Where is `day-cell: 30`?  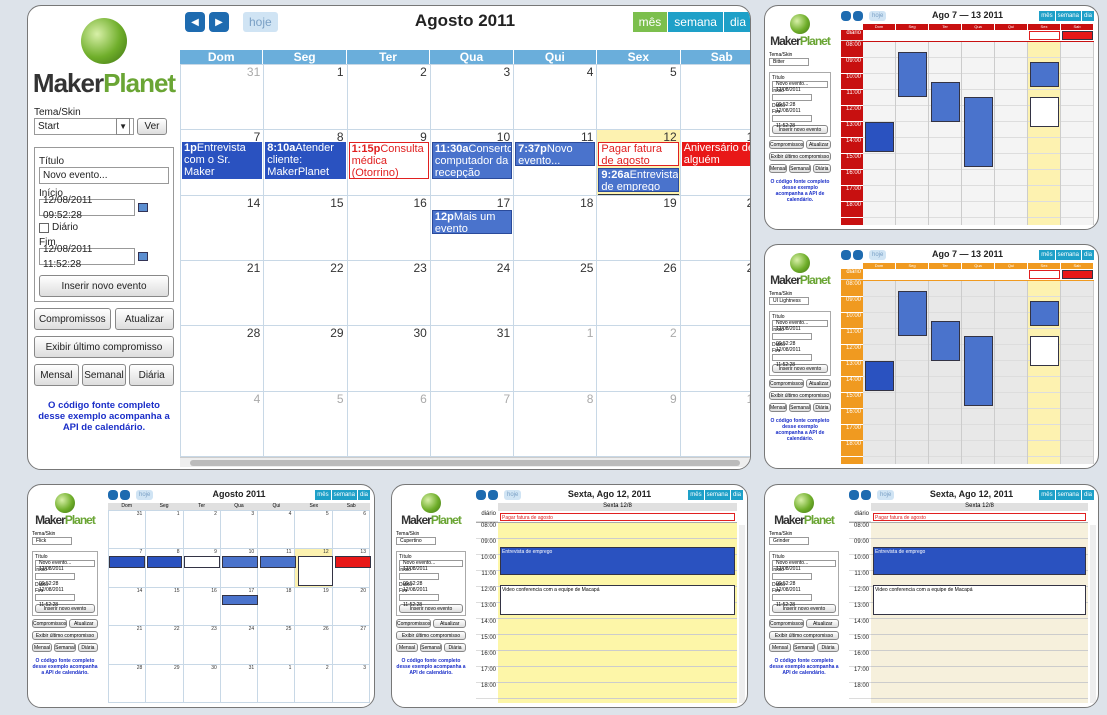
day-cell: 30 is located at coordinates (202, 683).